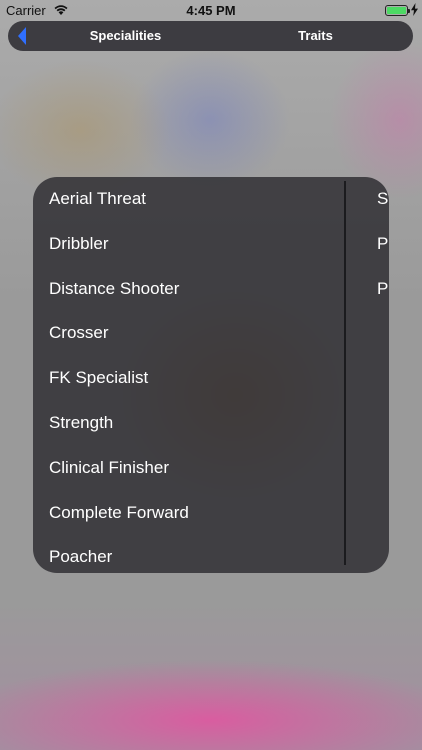  What do you see at coordinates (125, 36) in the screenshot?
I see `tab-specialities: Specialities` at bounding box center [125, 36].